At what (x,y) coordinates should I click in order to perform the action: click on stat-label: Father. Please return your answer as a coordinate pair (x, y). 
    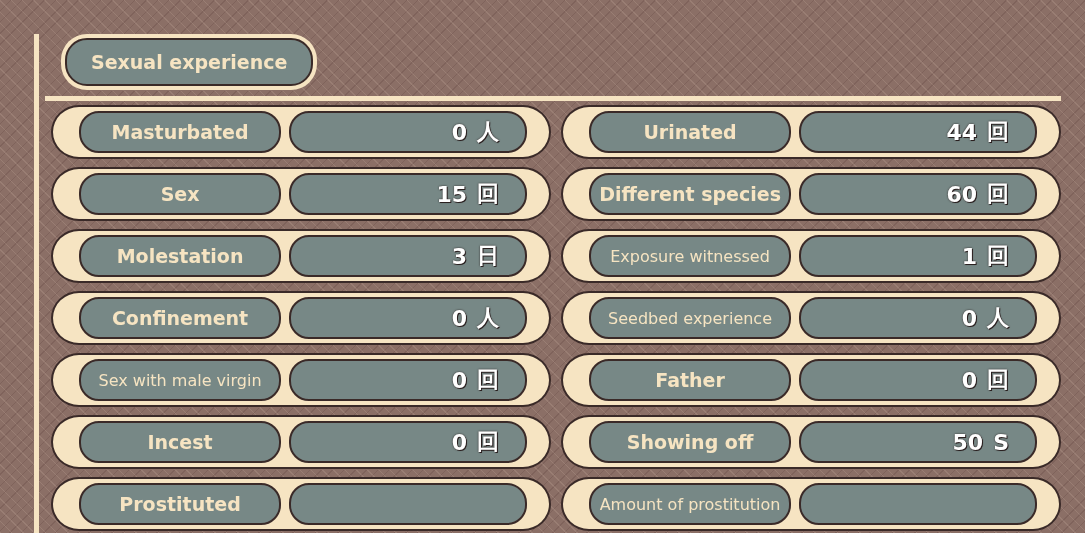
    Looking at the image, I should click on (690, 380).